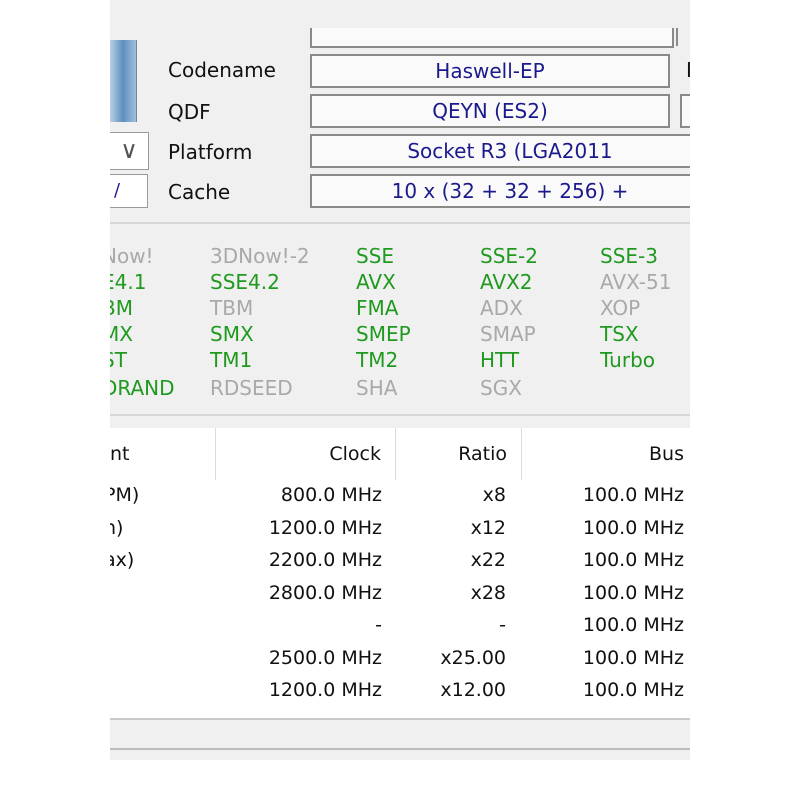  Describe the element at coordinates (508, 334) in the screenshot. I see `instruction-smap: SMAP` at that location.